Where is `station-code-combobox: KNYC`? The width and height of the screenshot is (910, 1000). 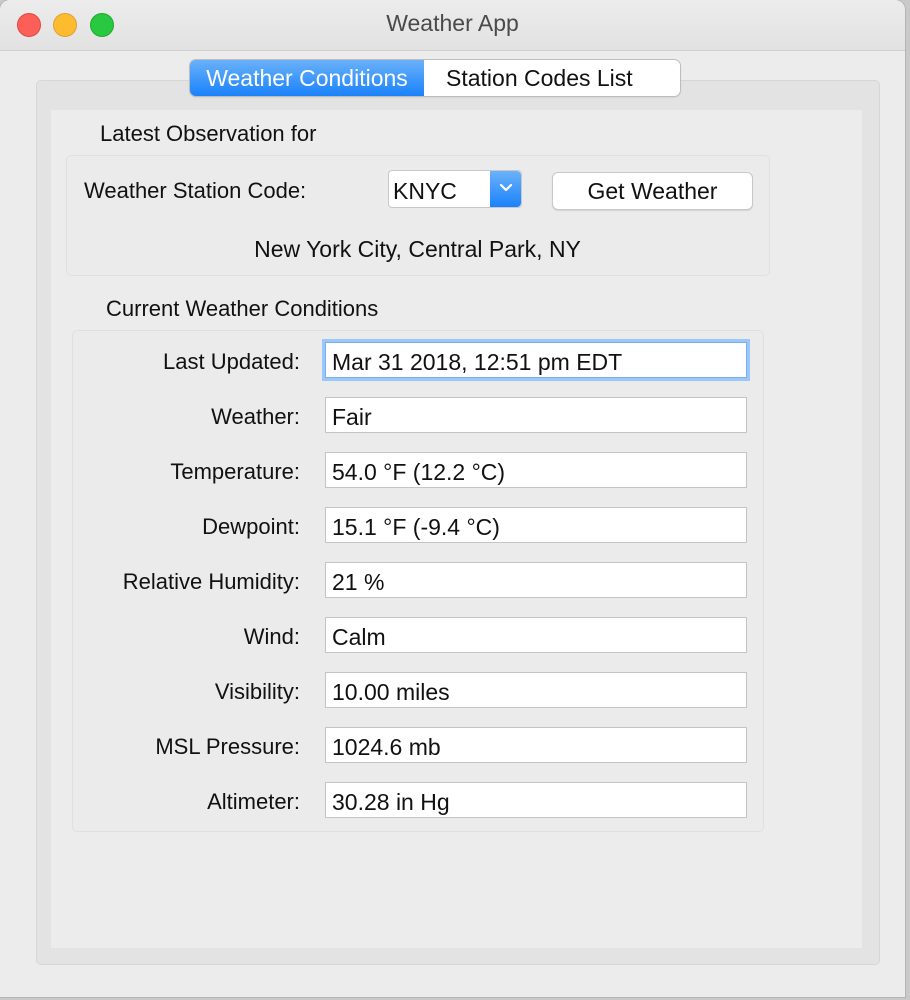
station-code-combobox: KNYC is located at coordinates (455, 189).